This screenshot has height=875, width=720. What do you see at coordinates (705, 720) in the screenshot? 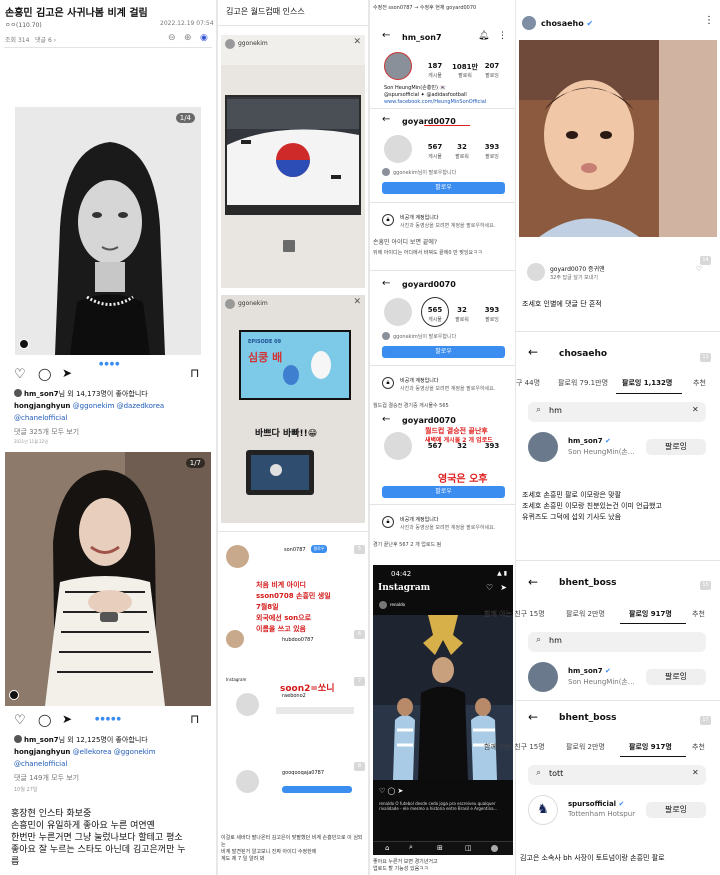
I see `page-badge: 17` at bounding box center [705, 720].